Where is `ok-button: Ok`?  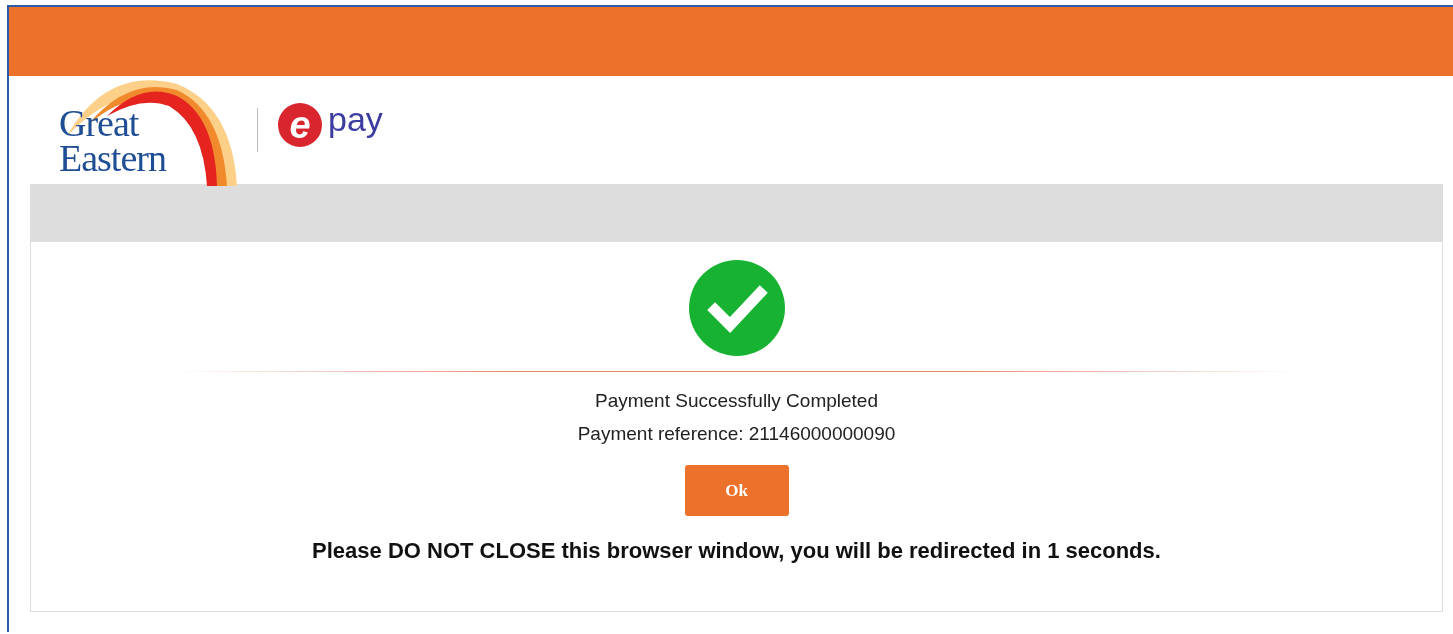 ok-button: Ok is located at coordinates (736, 490).